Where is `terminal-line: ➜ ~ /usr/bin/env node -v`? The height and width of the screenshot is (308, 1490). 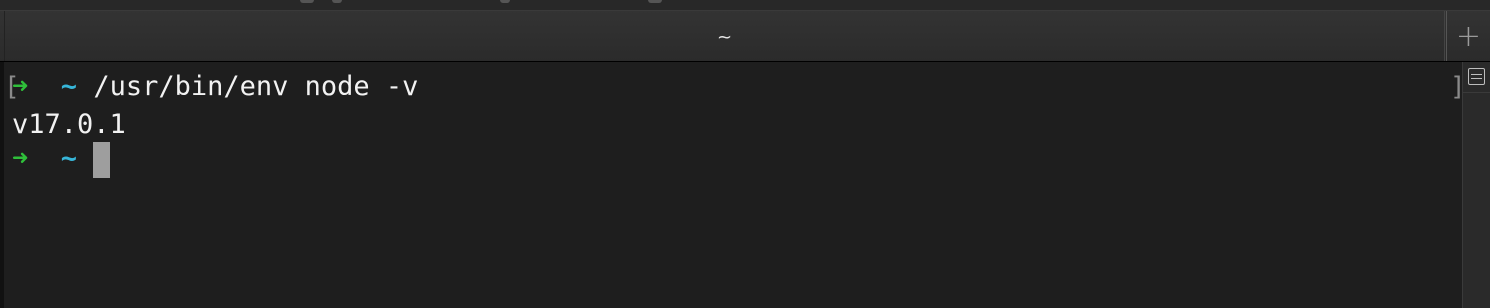 terminal-line: ➜ ~ /usr/bin/env node -v is located at coordinates (215, 87).